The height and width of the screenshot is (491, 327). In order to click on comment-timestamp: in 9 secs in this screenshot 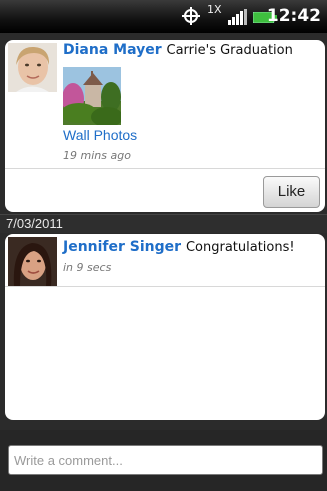, I will do `click(87, 267)`.